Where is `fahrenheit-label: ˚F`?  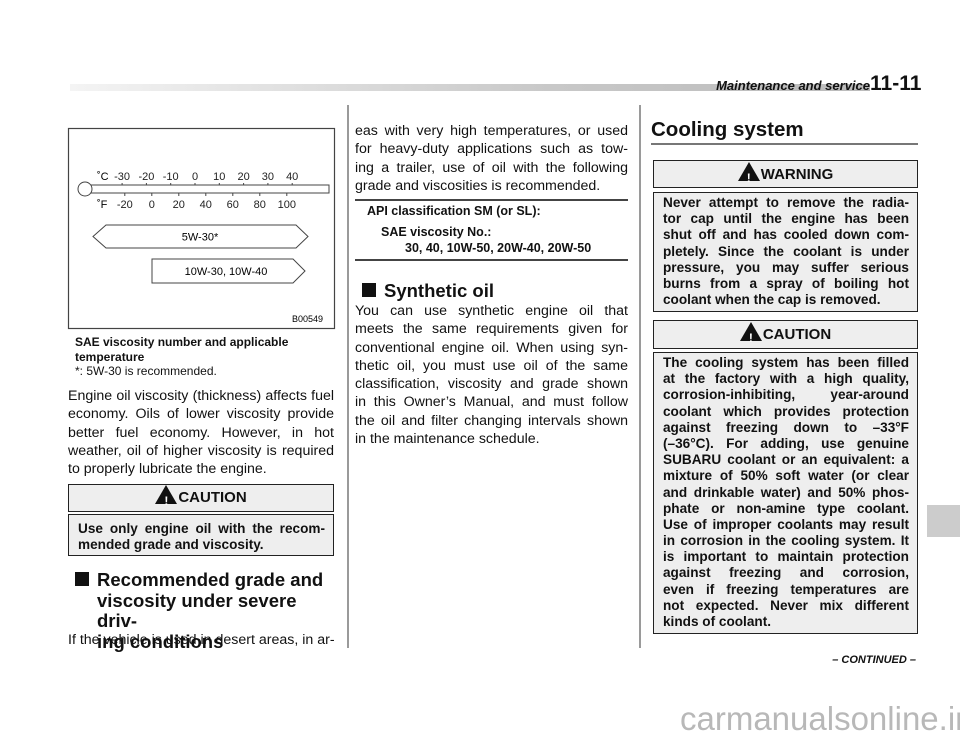
fahrenheit-label: ˚F is located at coordinates (102, 205).